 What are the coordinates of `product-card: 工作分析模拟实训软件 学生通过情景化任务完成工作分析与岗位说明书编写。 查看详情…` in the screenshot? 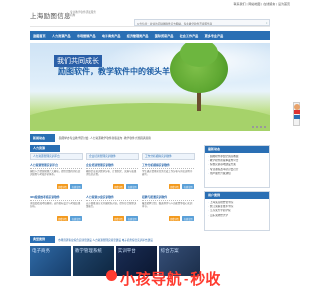 It's located at (168, 176).